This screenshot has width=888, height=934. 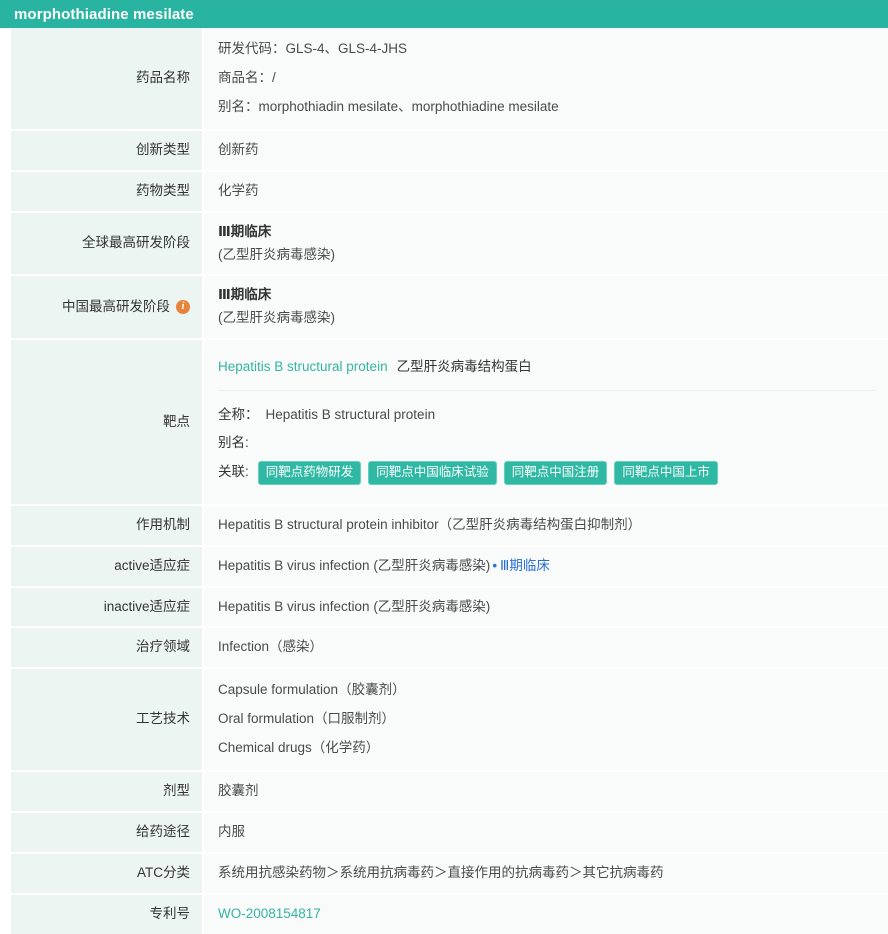 I want to click on table-row-therapeutic-area: 治疗领域 Infection（感染）, so click(x=444, y=649).